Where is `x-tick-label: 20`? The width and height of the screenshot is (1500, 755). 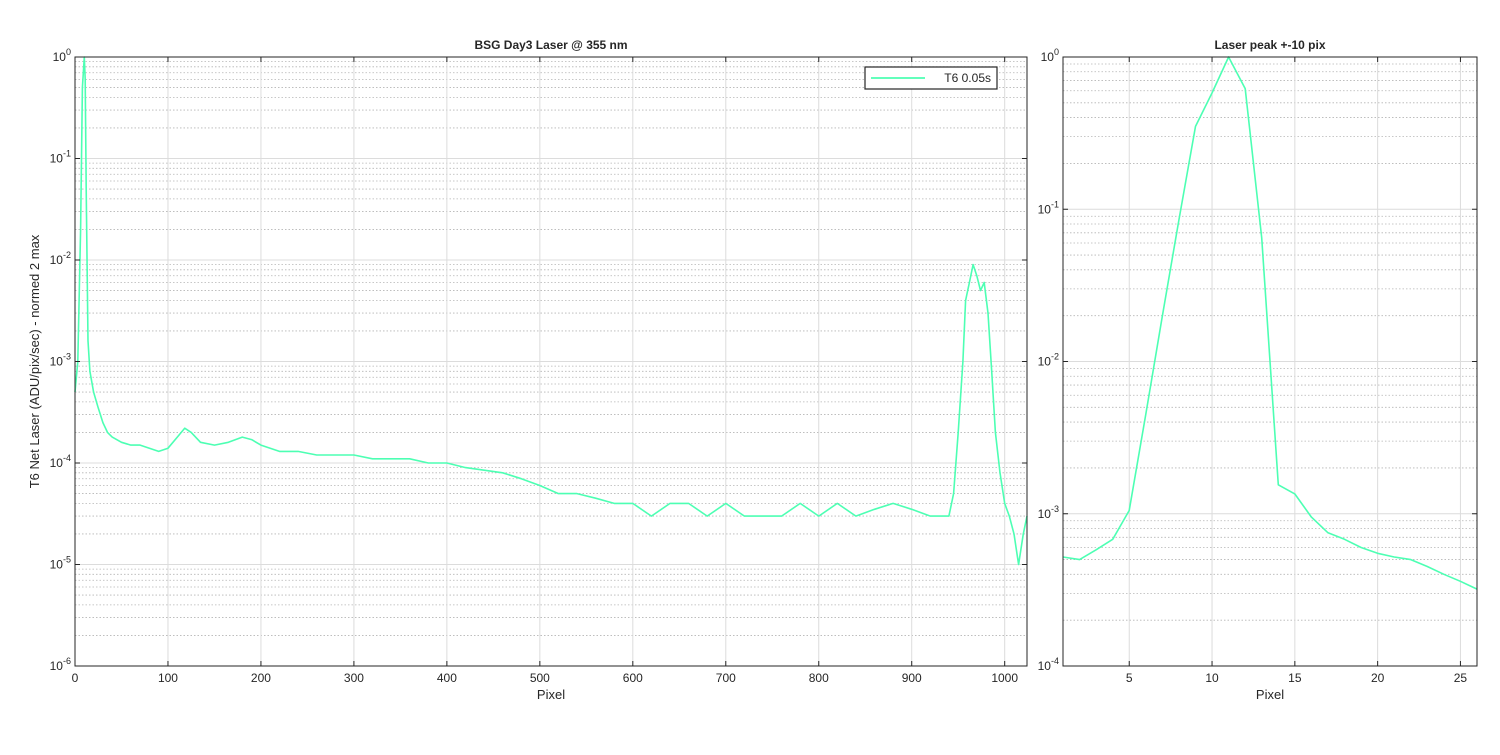
x-tick-label: 20 is located at coordinates (1378, 678).